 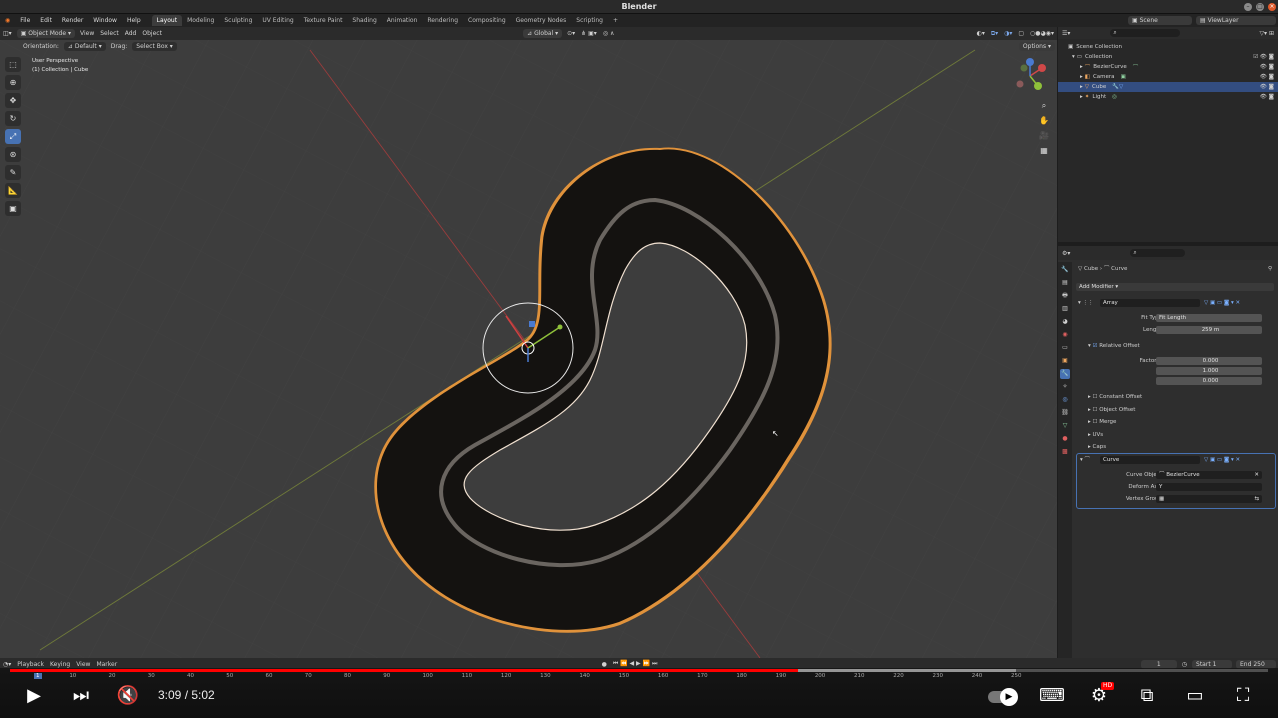 What do you see at coordinates (1114, 346) in the screenshot?
I see `relative-offset-toggle: ▾ ☑ Relative Offset` at bounding box center [1114, 346].